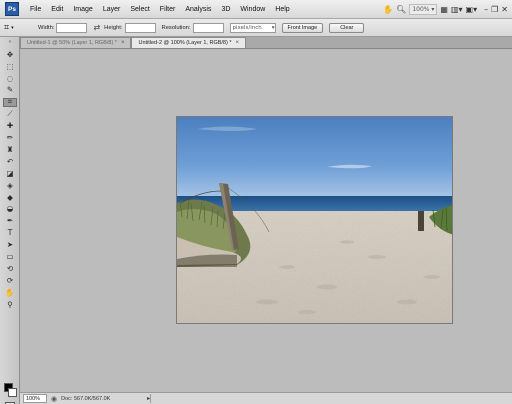  What do you see at coordinates (7, 27) in the screenshot?
I see `crop-preset-icon: ⌗` at bounding box center [7, 27].